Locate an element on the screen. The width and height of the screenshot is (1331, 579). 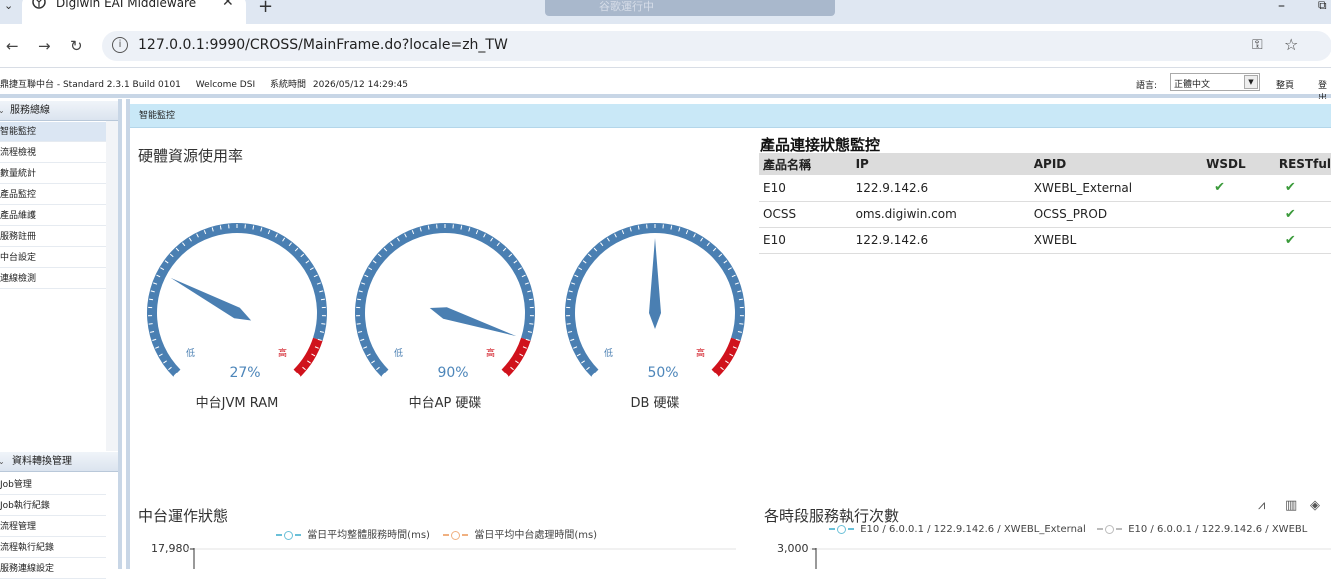
gauge-band-high is located at coordinates (308, 357).